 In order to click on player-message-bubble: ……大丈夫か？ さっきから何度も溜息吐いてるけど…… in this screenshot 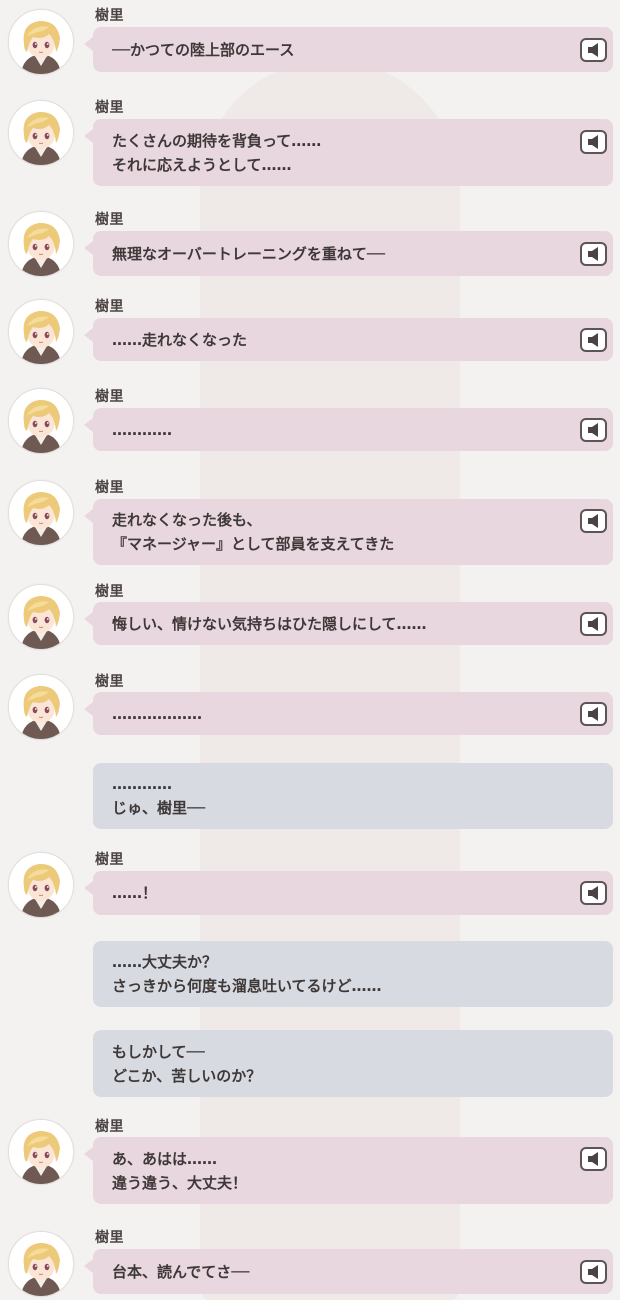, I will do `click(353, 974)`.